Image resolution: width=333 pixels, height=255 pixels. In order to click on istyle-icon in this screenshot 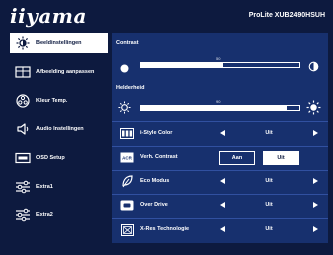, I will do `click(127, 133)`.